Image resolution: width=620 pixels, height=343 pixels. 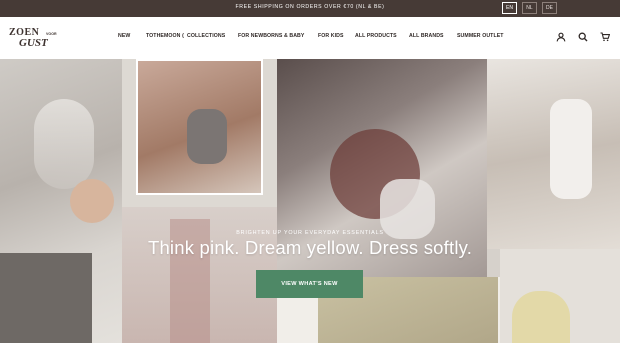 What do you see at coordinates (376, 36) in the screenshot?
I see `nav-item-all-products: ALL PRODUCTS` at bounding box center [376, 36].